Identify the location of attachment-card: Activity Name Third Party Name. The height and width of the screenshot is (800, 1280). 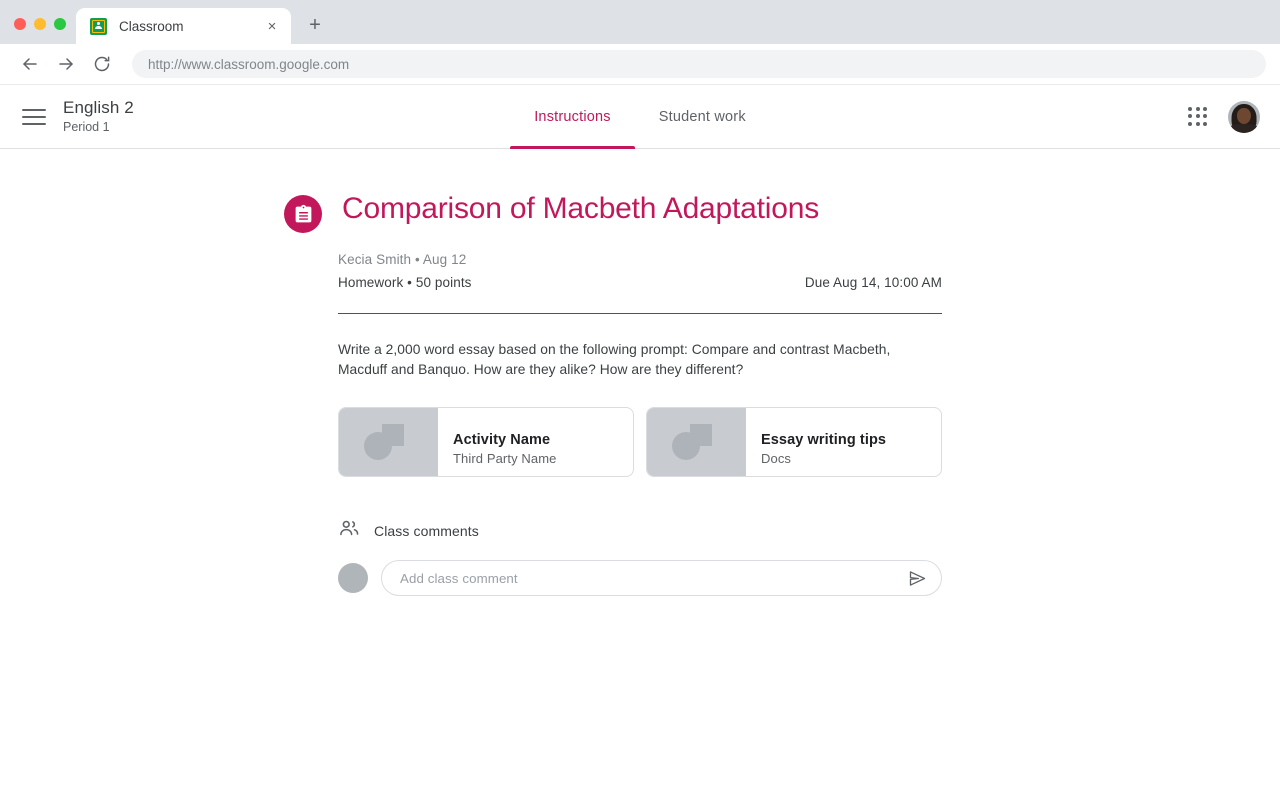
(486, 442).